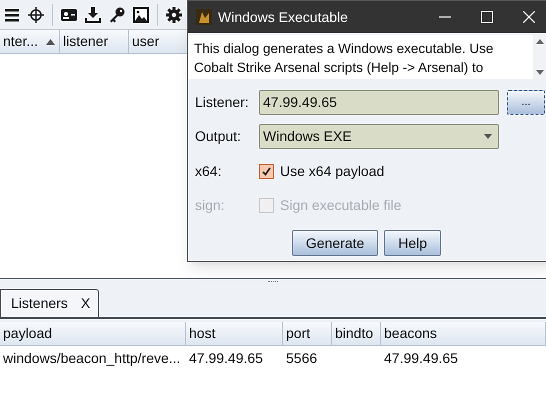 This screenshot has width=546, height=413. Describe the element at coordinates (210, 205) in the screenshot. I see `option-label: sign:` at that location.